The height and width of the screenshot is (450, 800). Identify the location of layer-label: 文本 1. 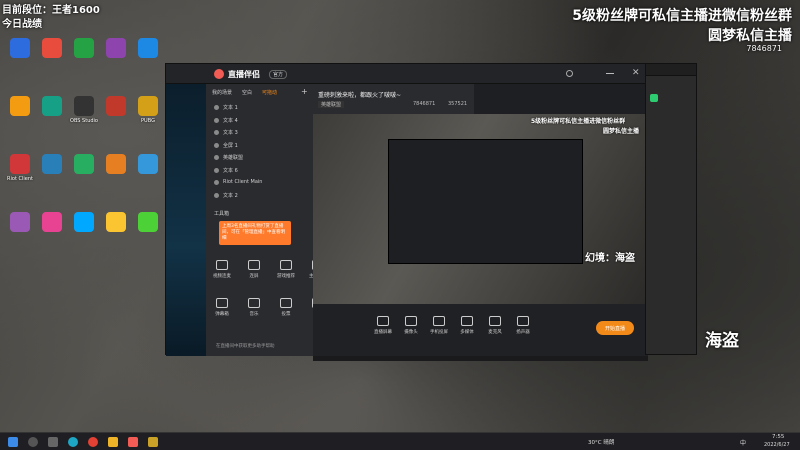
(230, 108).